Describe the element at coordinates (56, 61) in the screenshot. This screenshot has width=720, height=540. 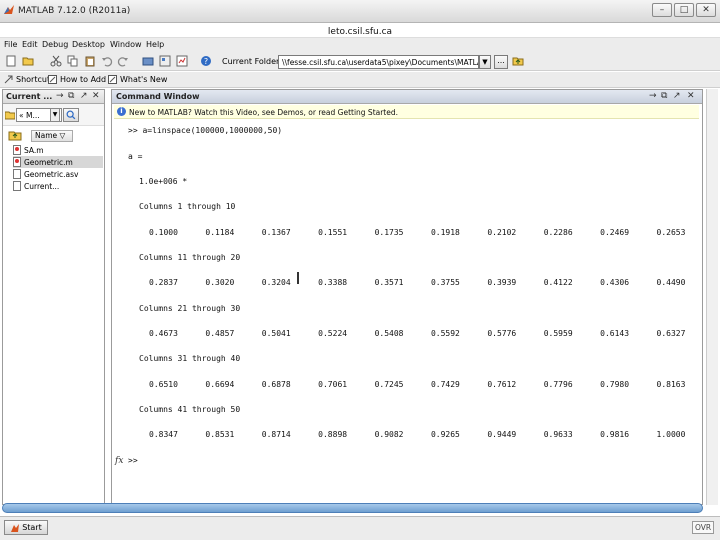
I see `cut-icon` at that location.